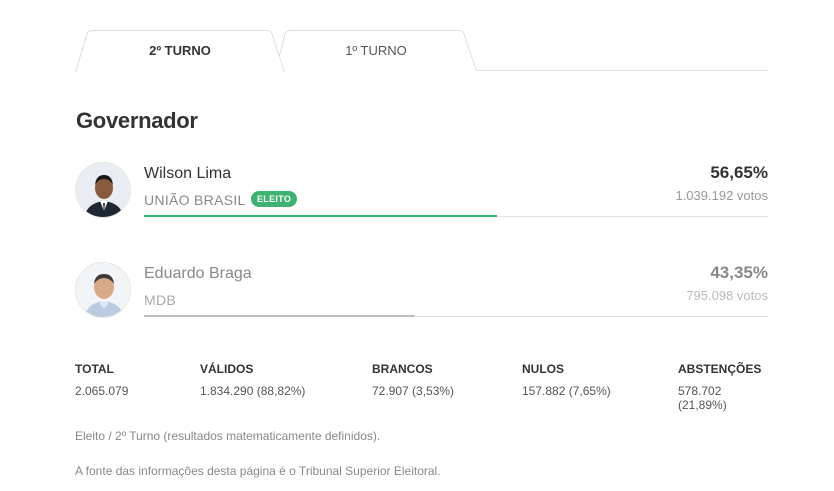 This screenshot has width=834, height=491. I want to click on elected-badge: ELEITO, so click(274, 199).